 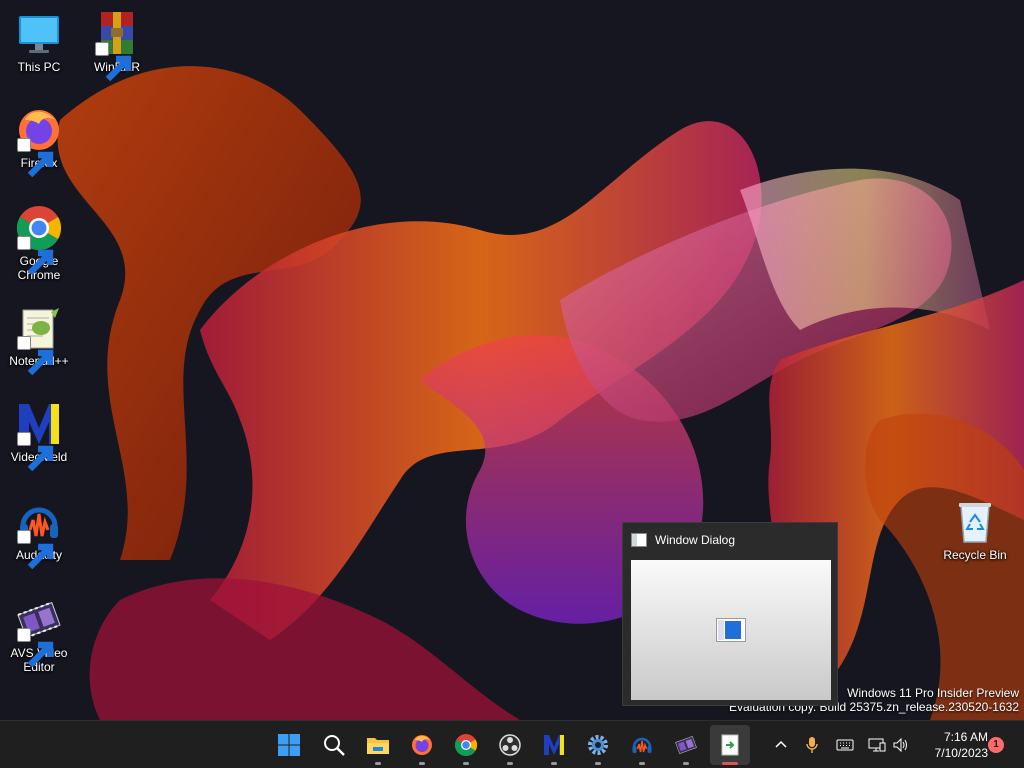 I want to click on desktop-icon-google-chrome: Google Chrome, so click(x=39, y=243).